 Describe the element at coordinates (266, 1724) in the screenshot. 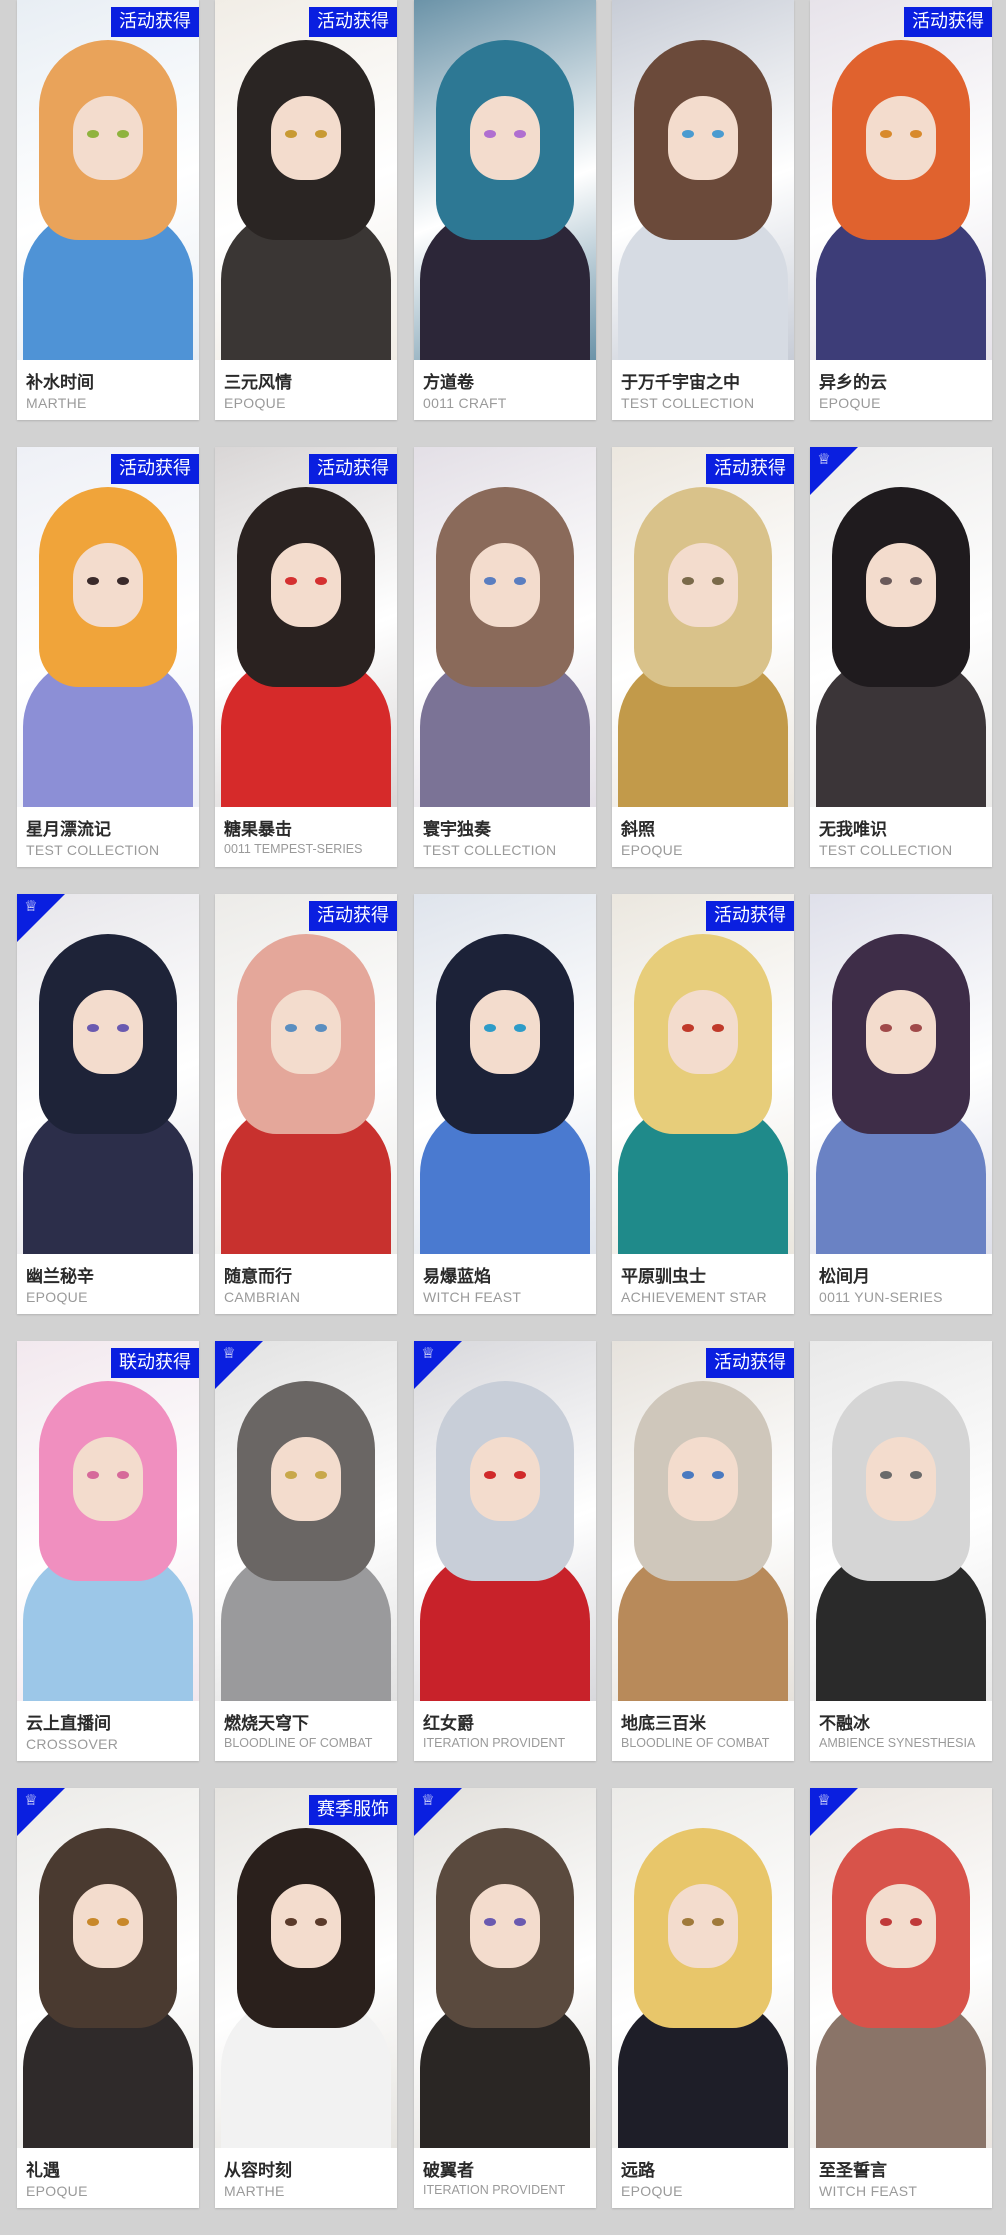

I see `skin-title: 燃烧天穹下` at that location.